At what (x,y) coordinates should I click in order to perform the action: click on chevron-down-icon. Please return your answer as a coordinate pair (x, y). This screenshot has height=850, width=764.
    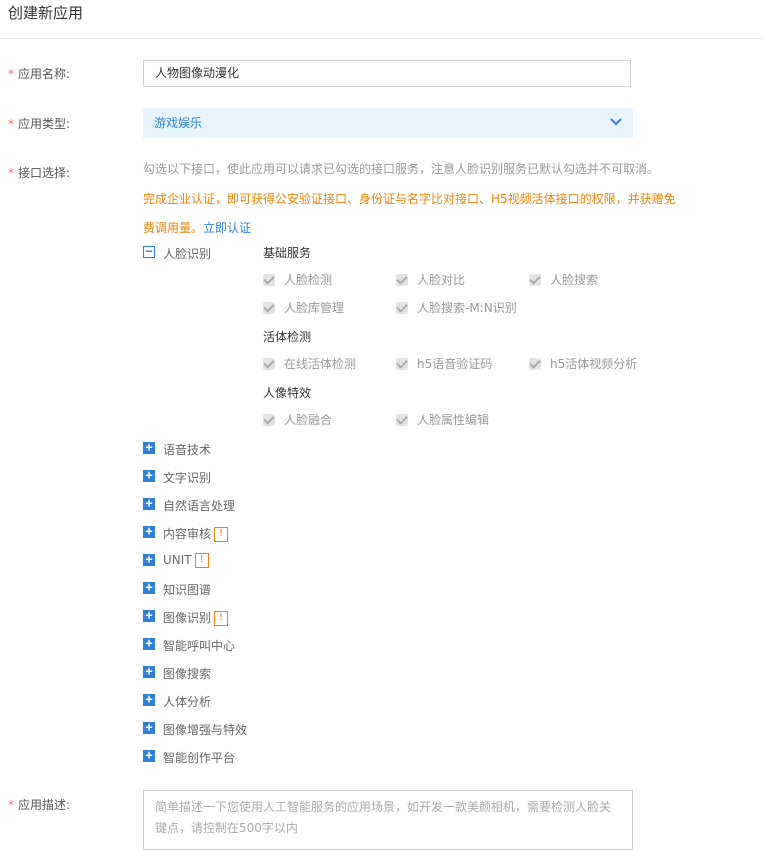
    Looking at the image, I should click on (616, 122).